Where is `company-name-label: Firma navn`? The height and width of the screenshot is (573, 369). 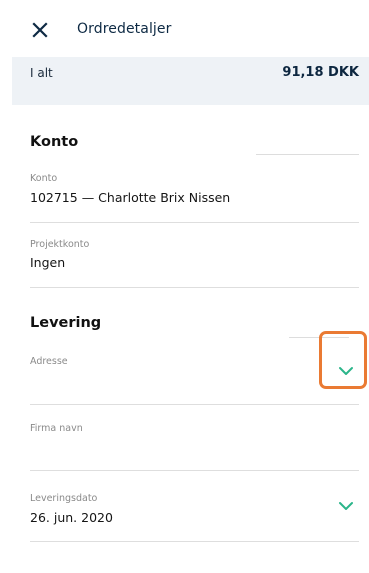 company-name-label: Firma navn is located at coordinates (56, 428).